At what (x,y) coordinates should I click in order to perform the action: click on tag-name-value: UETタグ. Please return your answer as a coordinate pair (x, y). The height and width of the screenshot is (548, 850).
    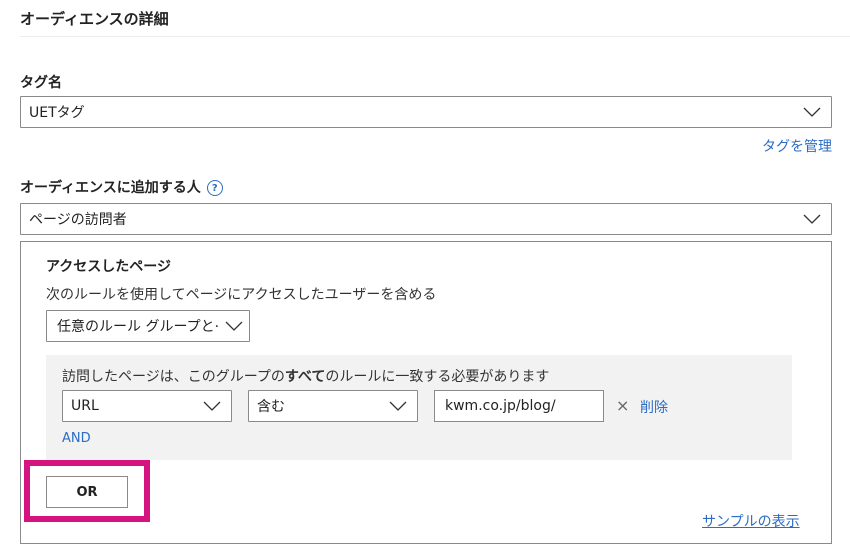
    Looking at the image, I should click on (57, 113).